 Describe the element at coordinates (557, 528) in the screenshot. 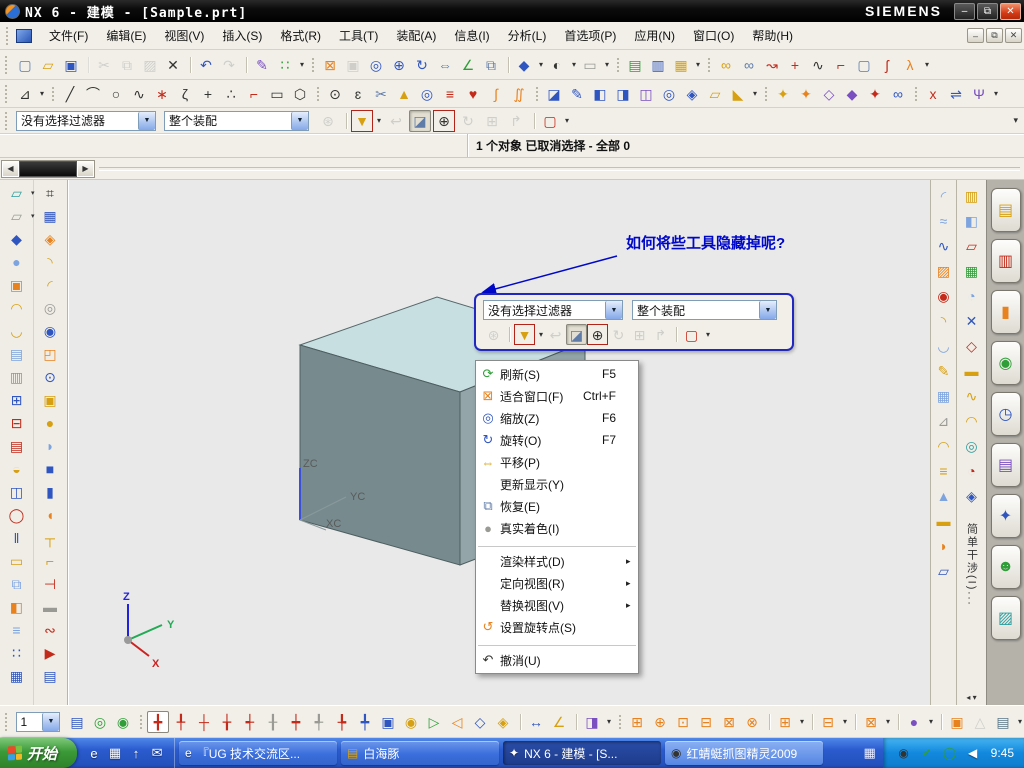

I see `true-shading-menu-item: ● 真实着色(I)` at that location.